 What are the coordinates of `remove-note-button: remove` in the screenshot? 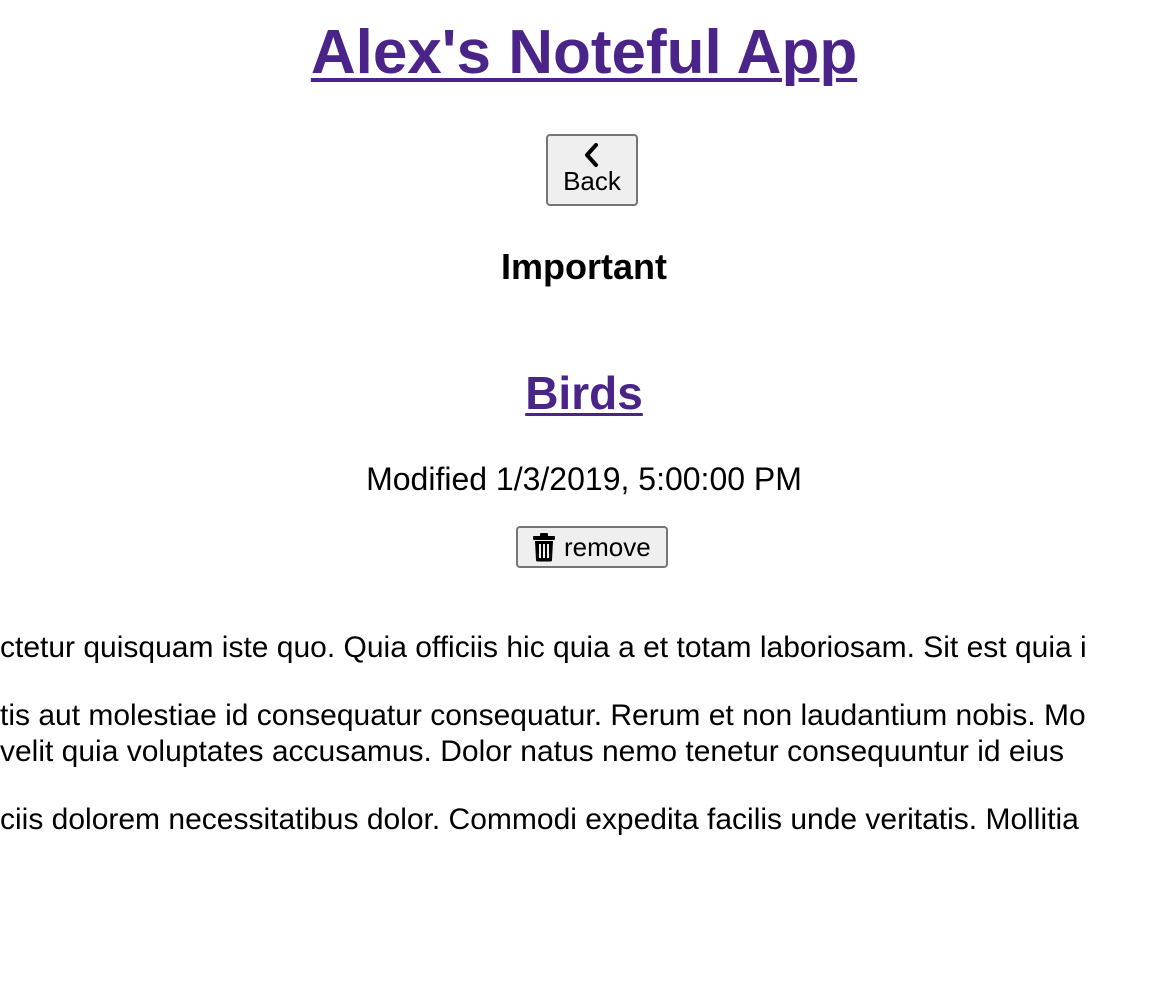 It's located at (592, 547).